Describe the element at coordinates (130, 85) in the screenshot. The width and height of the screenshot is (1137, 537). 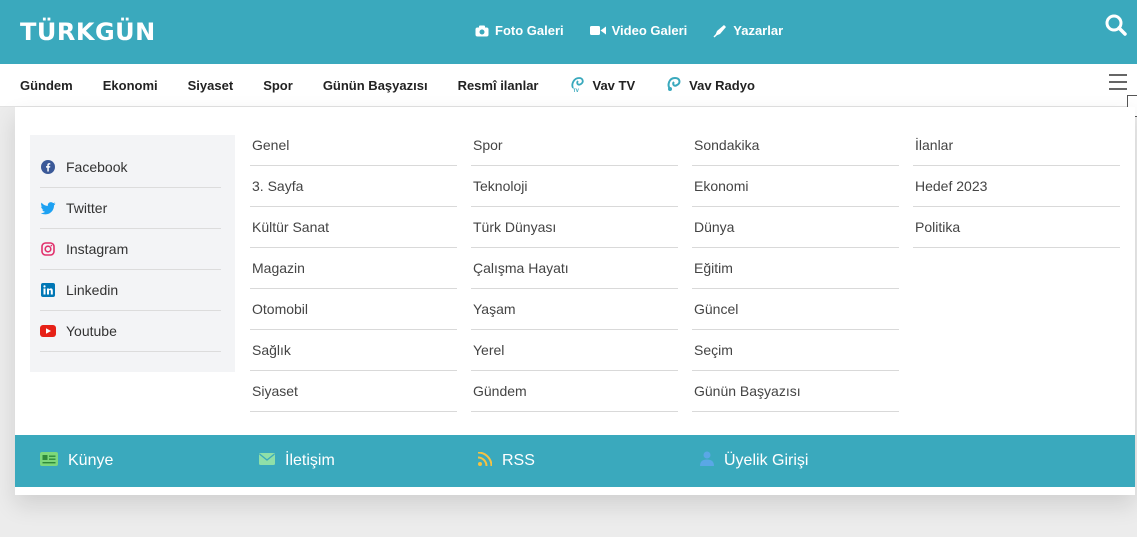
I see `category-ekonomi: Ekonomi` at that location.